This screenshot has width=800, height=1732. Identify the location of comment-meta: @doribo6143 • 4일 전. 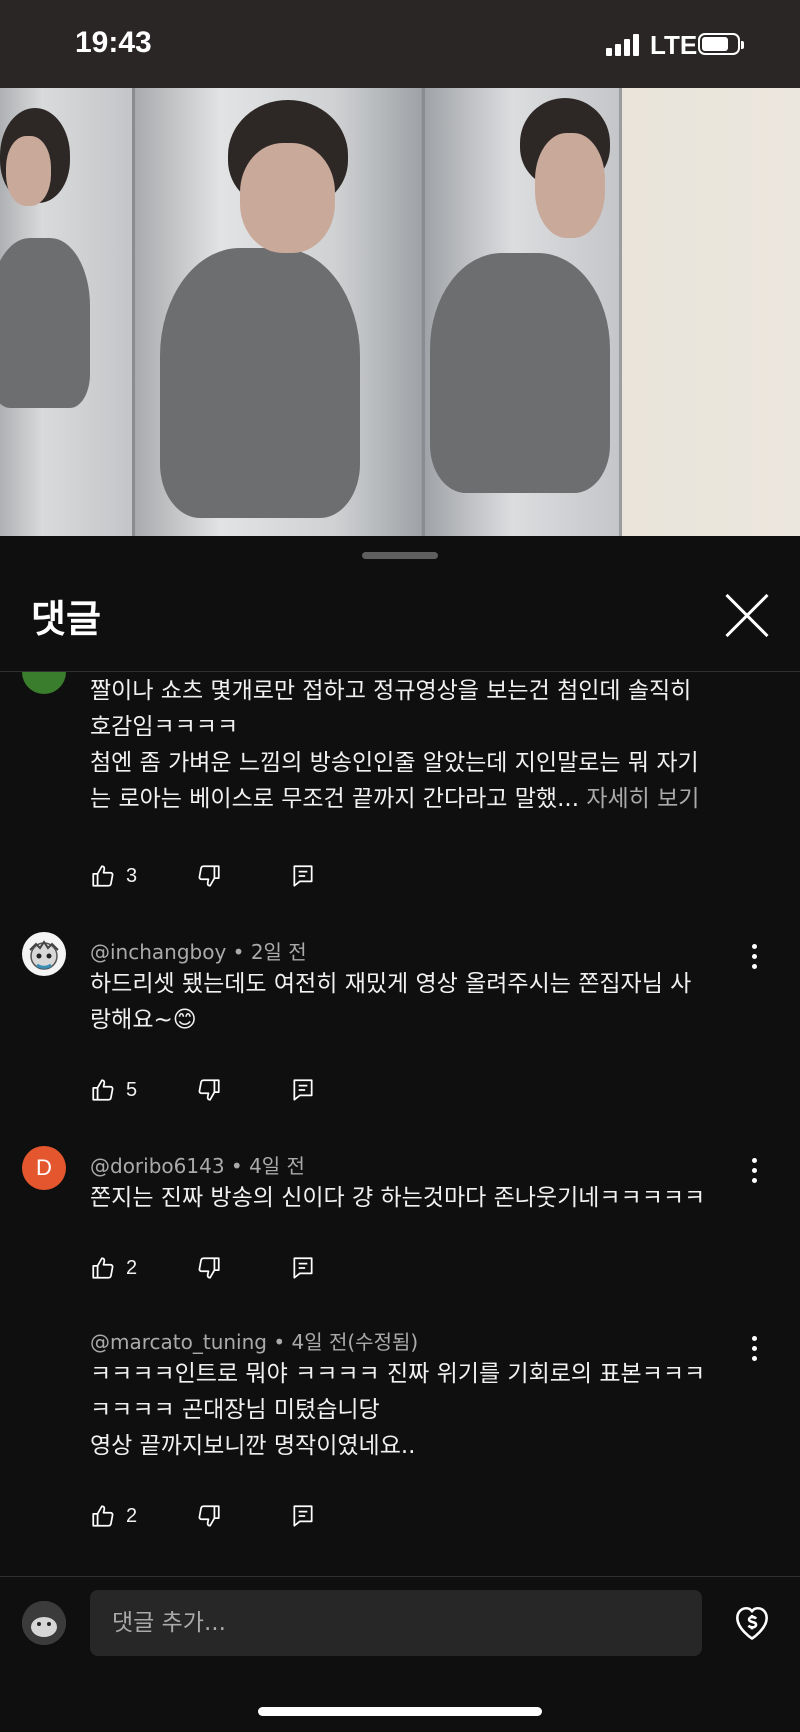
(197, 1166).